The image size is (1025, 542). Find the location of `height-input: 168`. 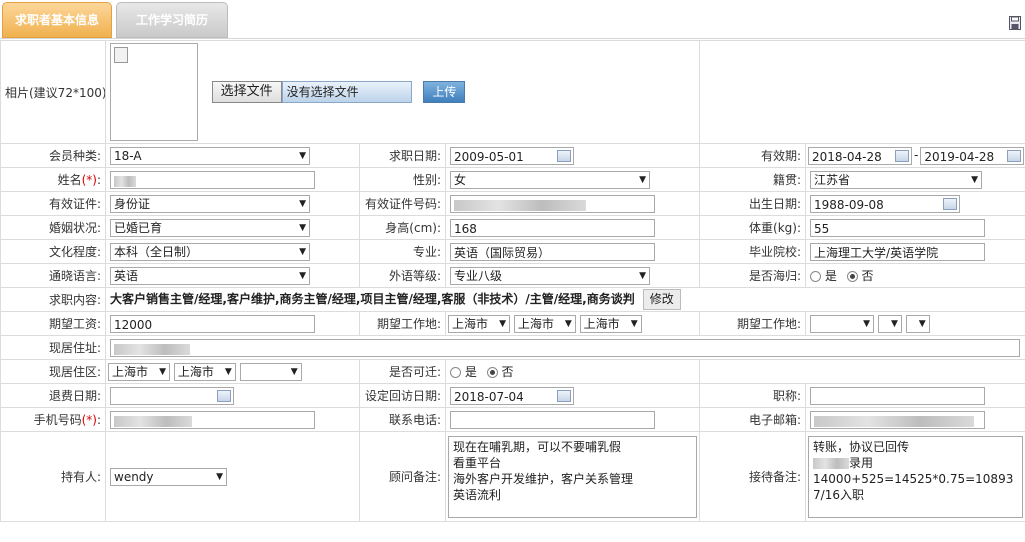

height-input: 168 is located at coordinates (552, 227).